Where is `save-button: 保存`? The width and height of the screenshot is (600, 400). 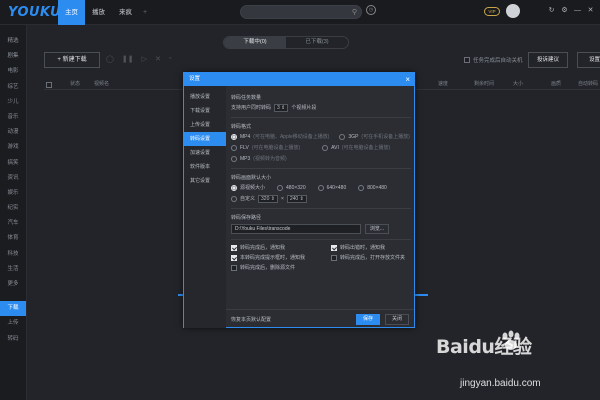
save-button: 保存 is located at coordinates (368, 319).